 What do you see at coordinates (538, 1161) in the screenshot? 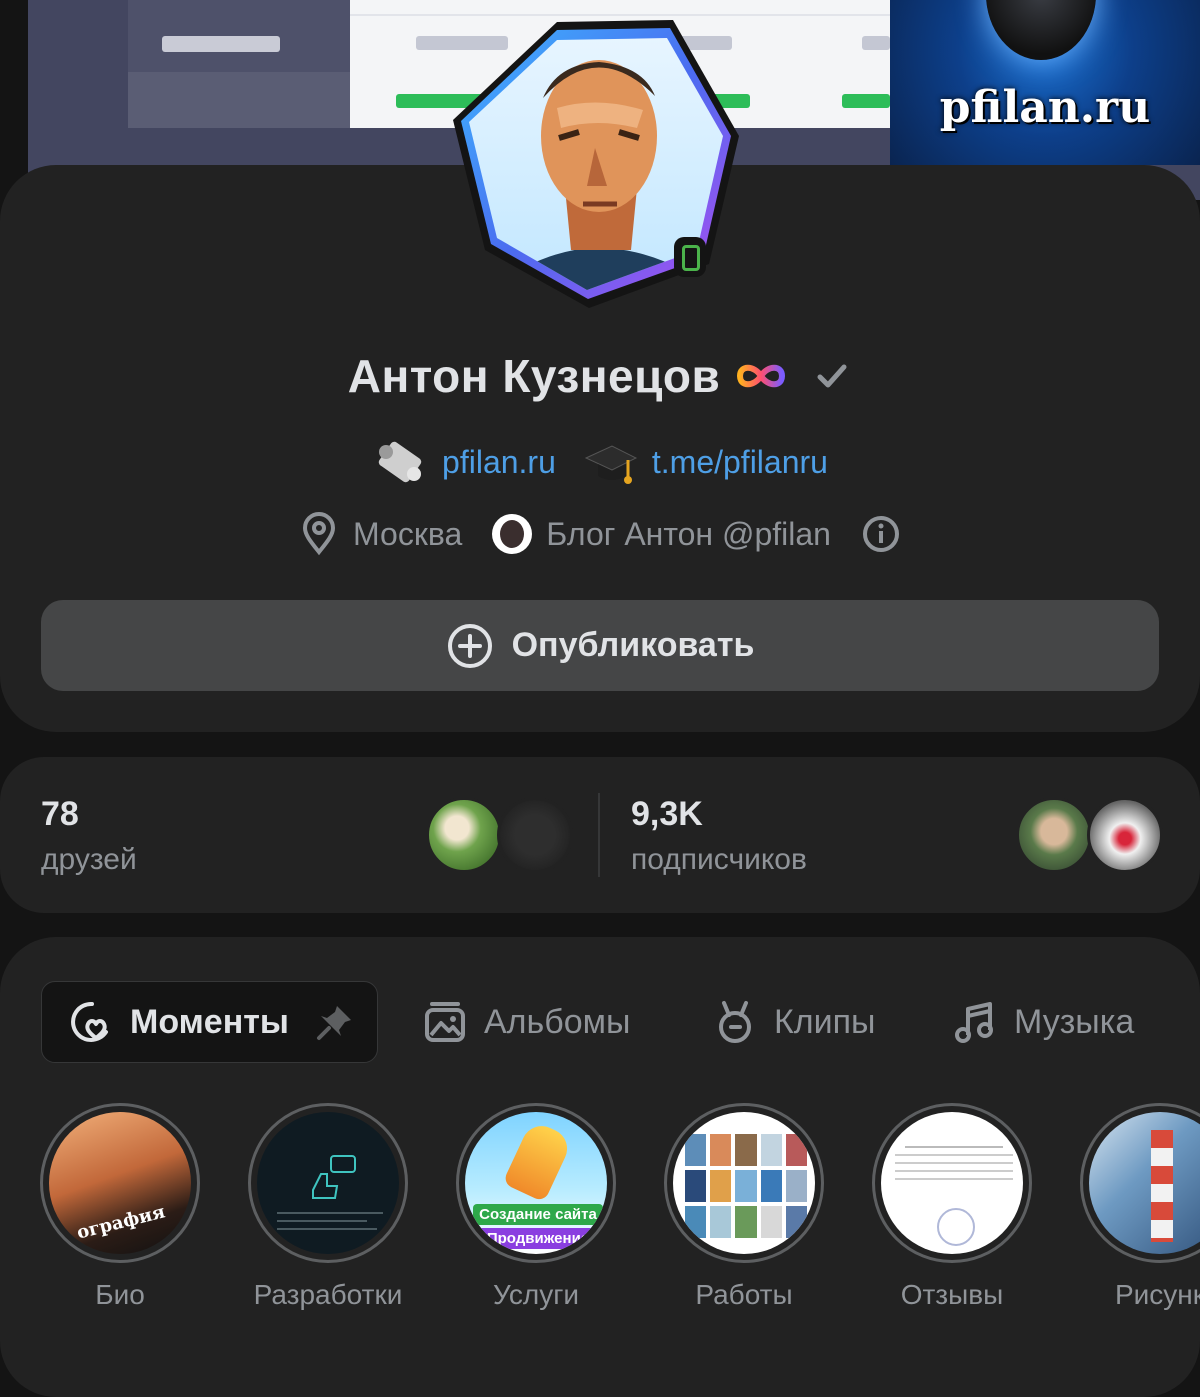
I see `rocket-icon` at bounding box center [538, 1161].